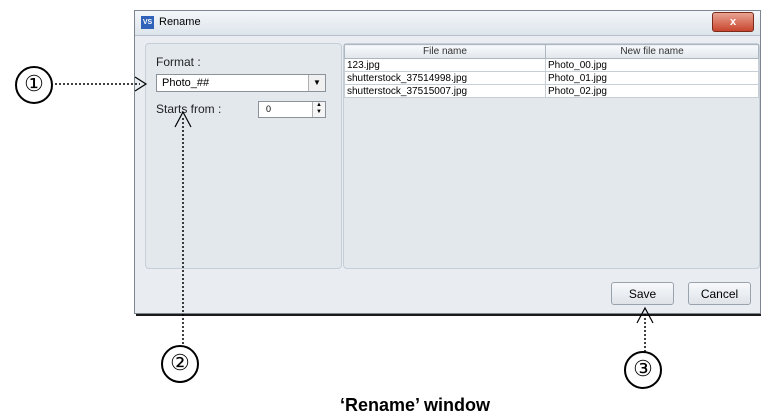 The width and height of the screenshot is (761, 419). What do you see at coordinates (643, 370) in the screenshot?
I see `callout-3: ③` at bounding box center [643, 370].